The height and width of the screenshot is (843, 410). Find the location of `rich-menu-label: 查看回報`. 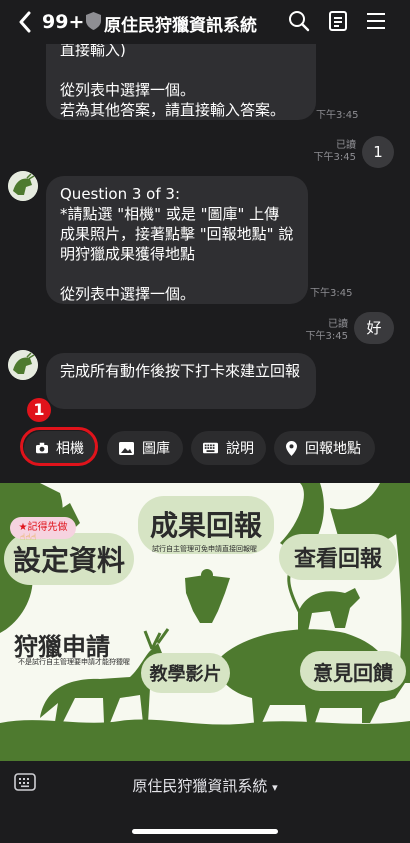

rich-menu-label: 查看回報 is located at coordinates (337, 559).